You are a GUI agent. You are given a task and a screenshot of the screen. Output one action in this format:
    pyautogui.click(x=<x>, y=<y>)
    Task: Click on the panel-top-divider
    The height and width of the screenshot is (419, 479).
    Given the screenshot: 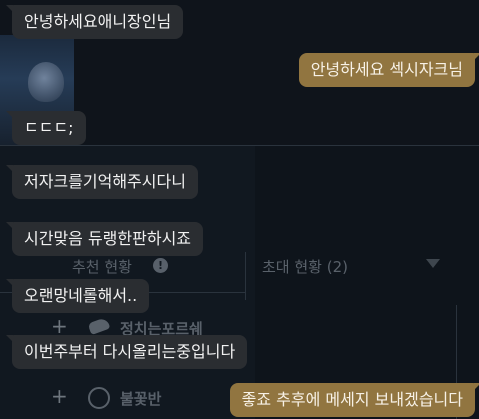 What is the action you would take?
    pyautogui.click(x=239, y=145)
    